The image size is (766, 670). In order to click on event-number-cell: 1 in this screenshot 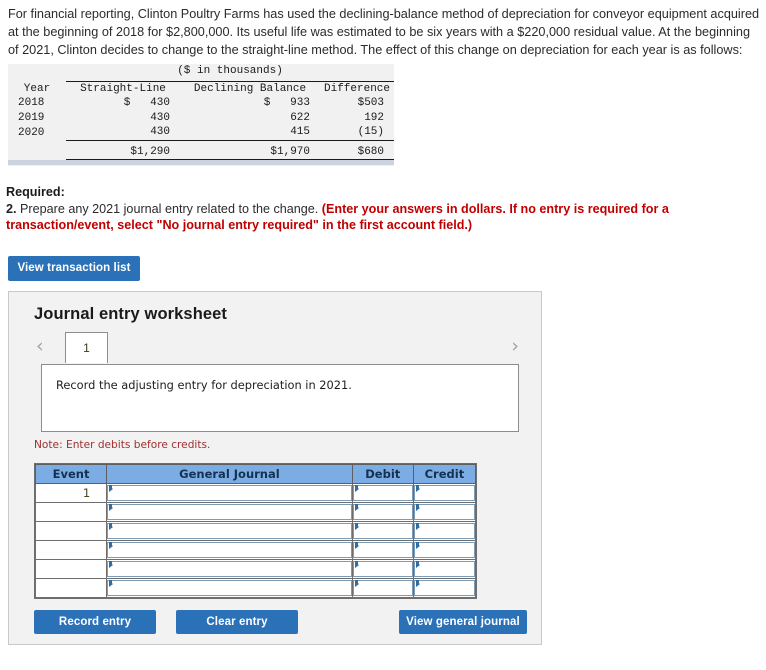, I will do `click(71, 493)`.